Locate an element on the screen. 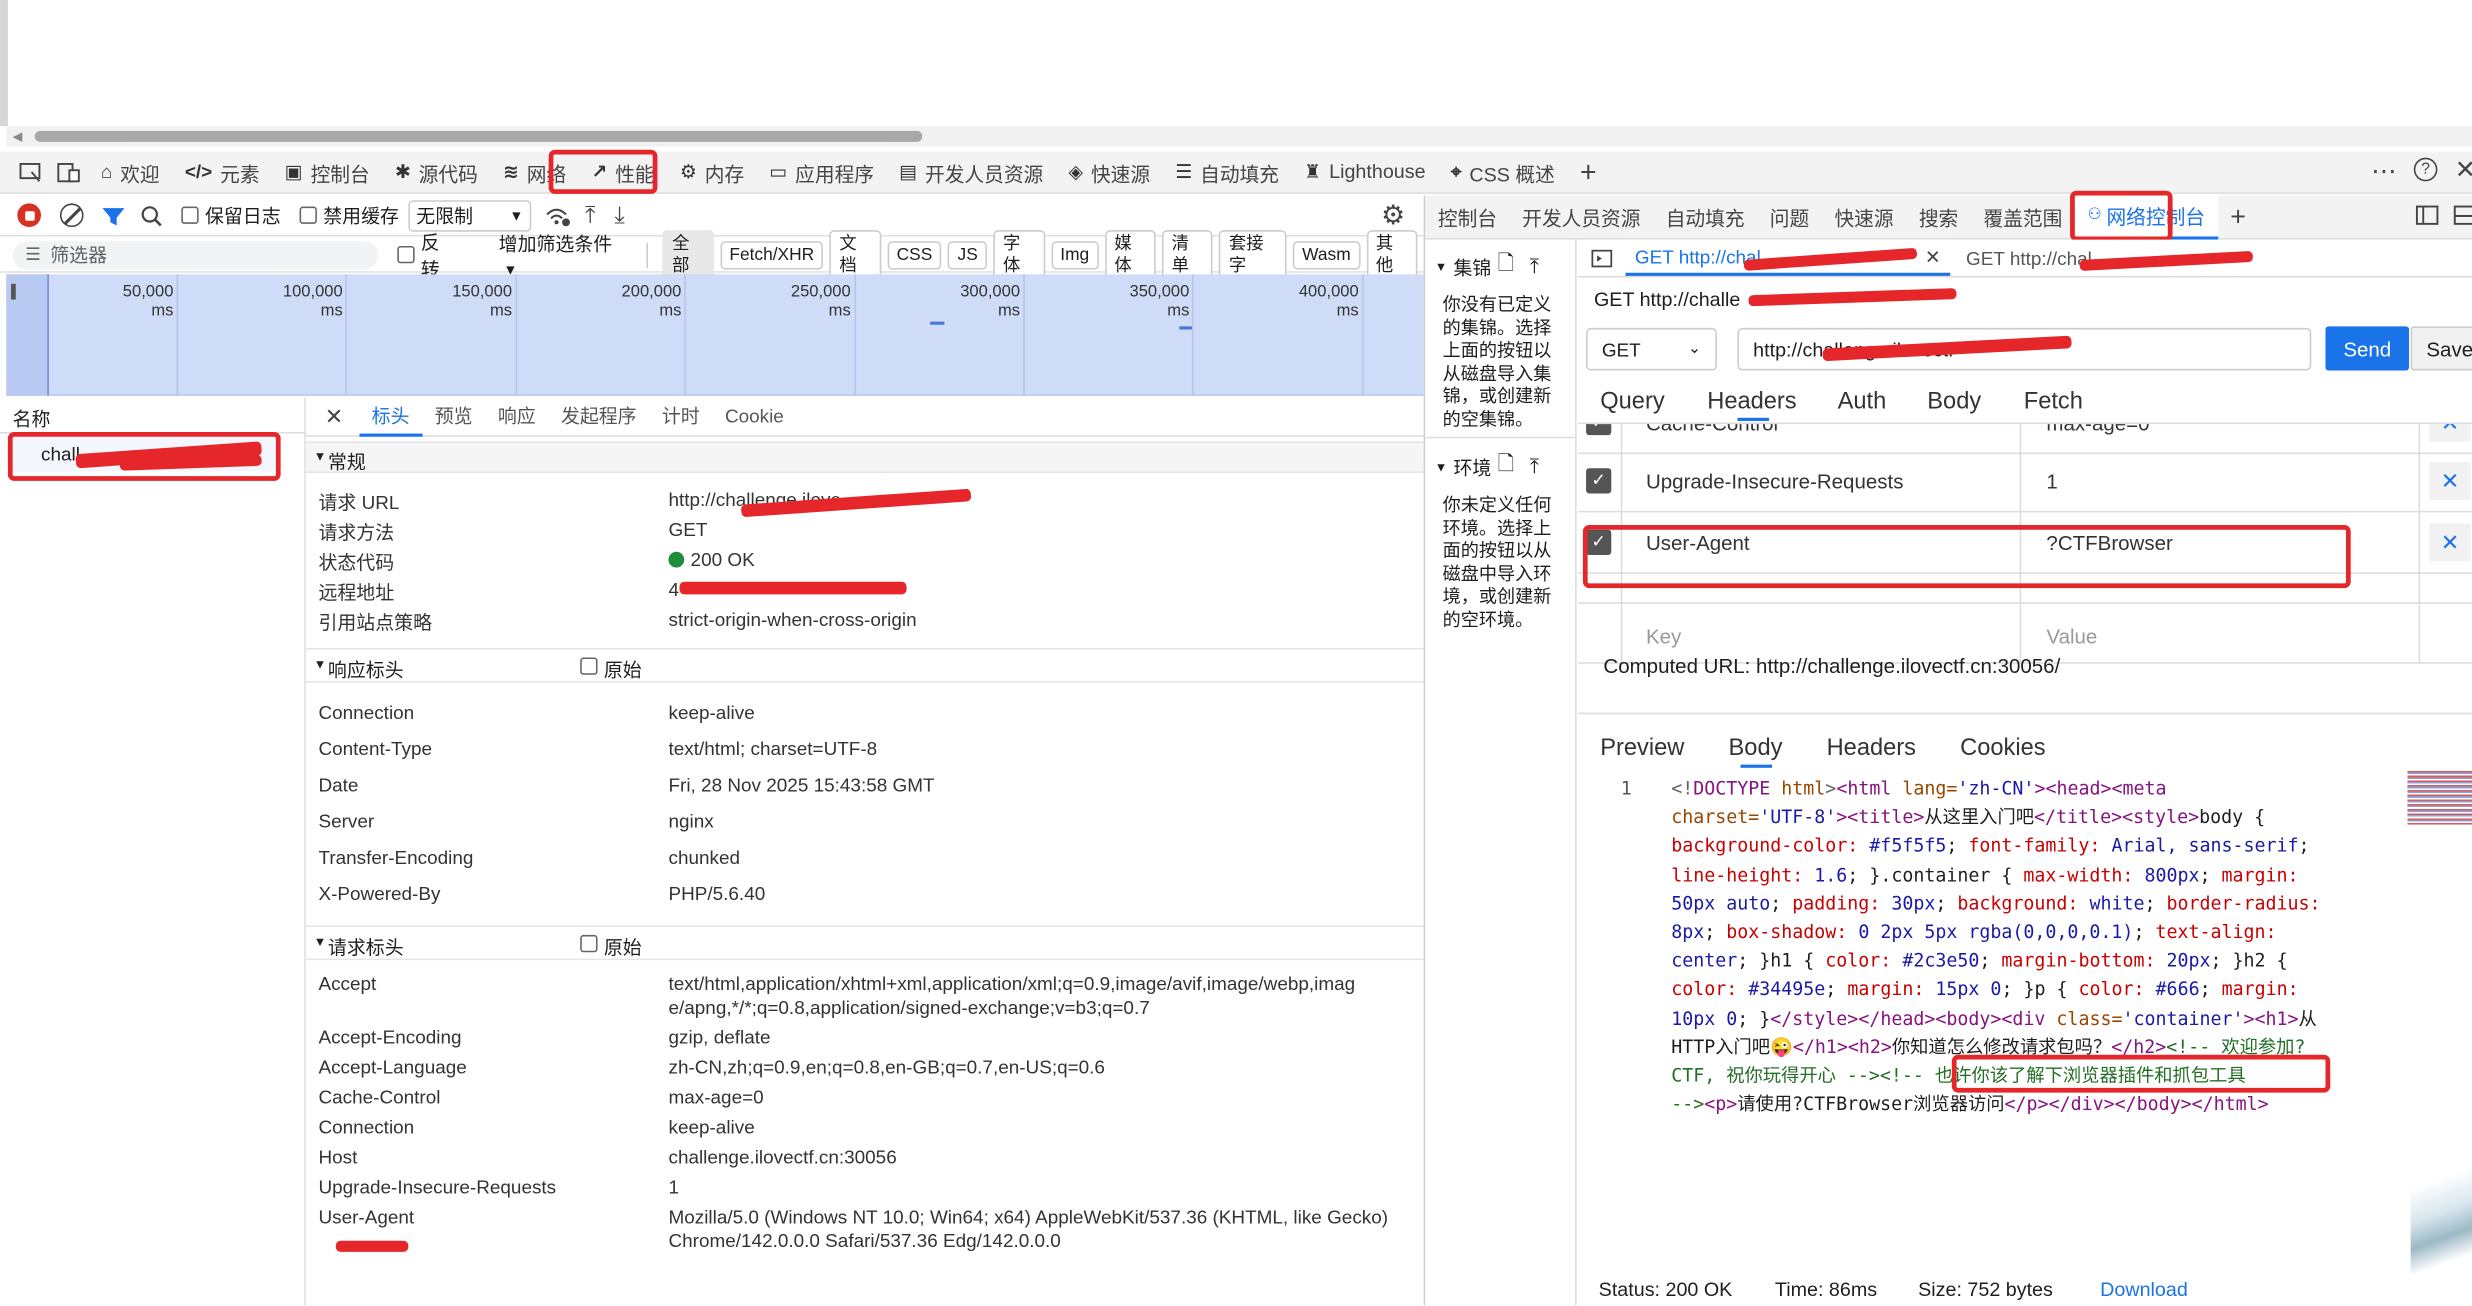 The height and width of the screenshot is (1306, 2472). detail-tab-Cookie: Cookie is located at coordinates (754, 416).